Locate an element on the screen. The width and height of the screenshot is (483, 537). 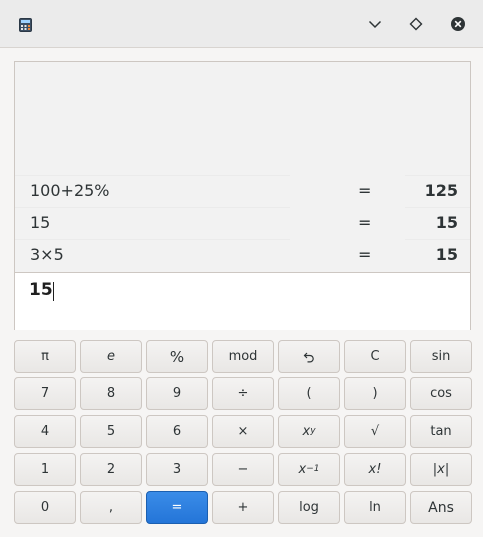
digit-2-button: 2 is located at coordinates (111, 469).